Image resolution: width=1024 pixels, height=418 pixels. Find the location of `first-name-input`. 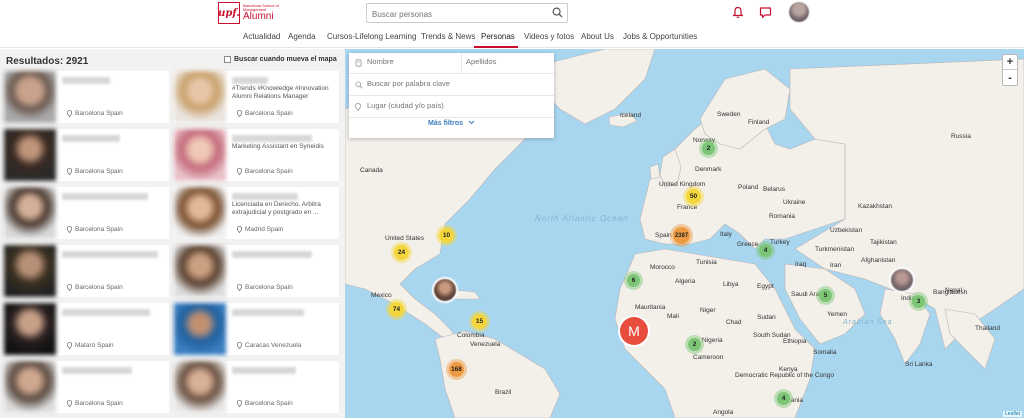

first-name-input is located at coordinates (412, 61).